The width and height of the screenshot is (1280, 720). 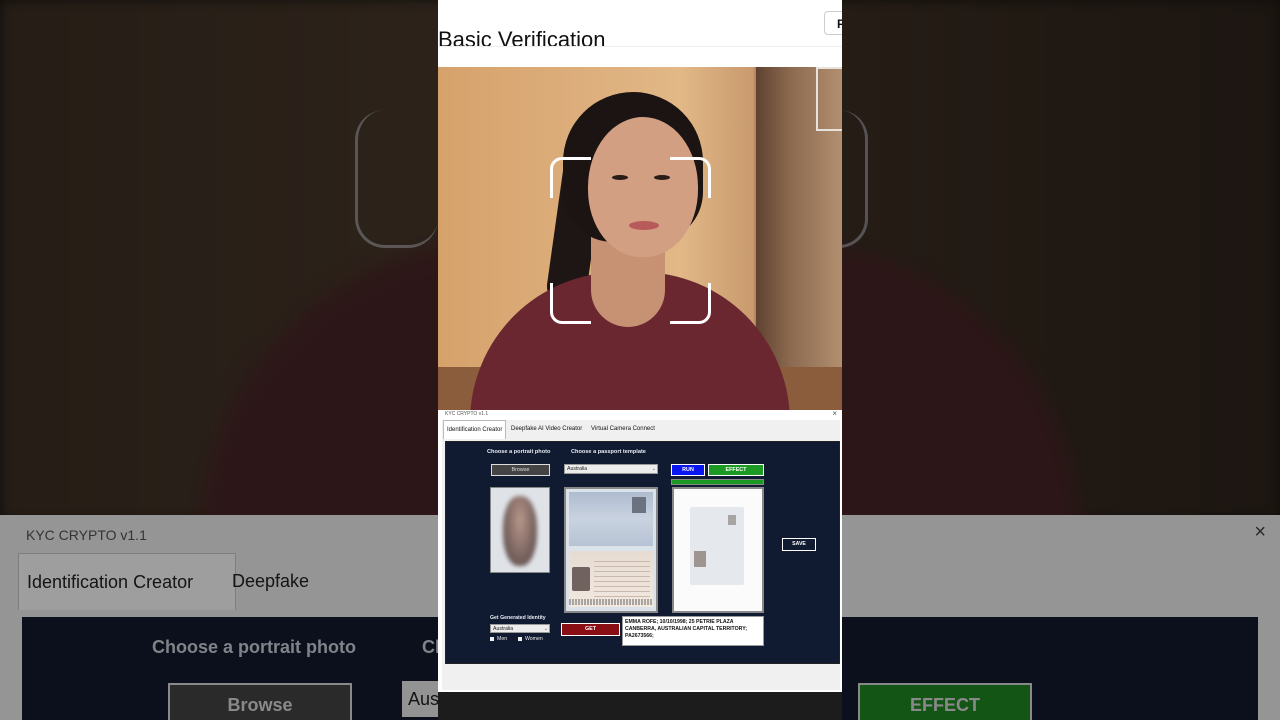 What do you see at coordinates (519, 452) in the screenshot?
I see `portrait-label: Choose a portrait photo` at bounding box center [519, 452].